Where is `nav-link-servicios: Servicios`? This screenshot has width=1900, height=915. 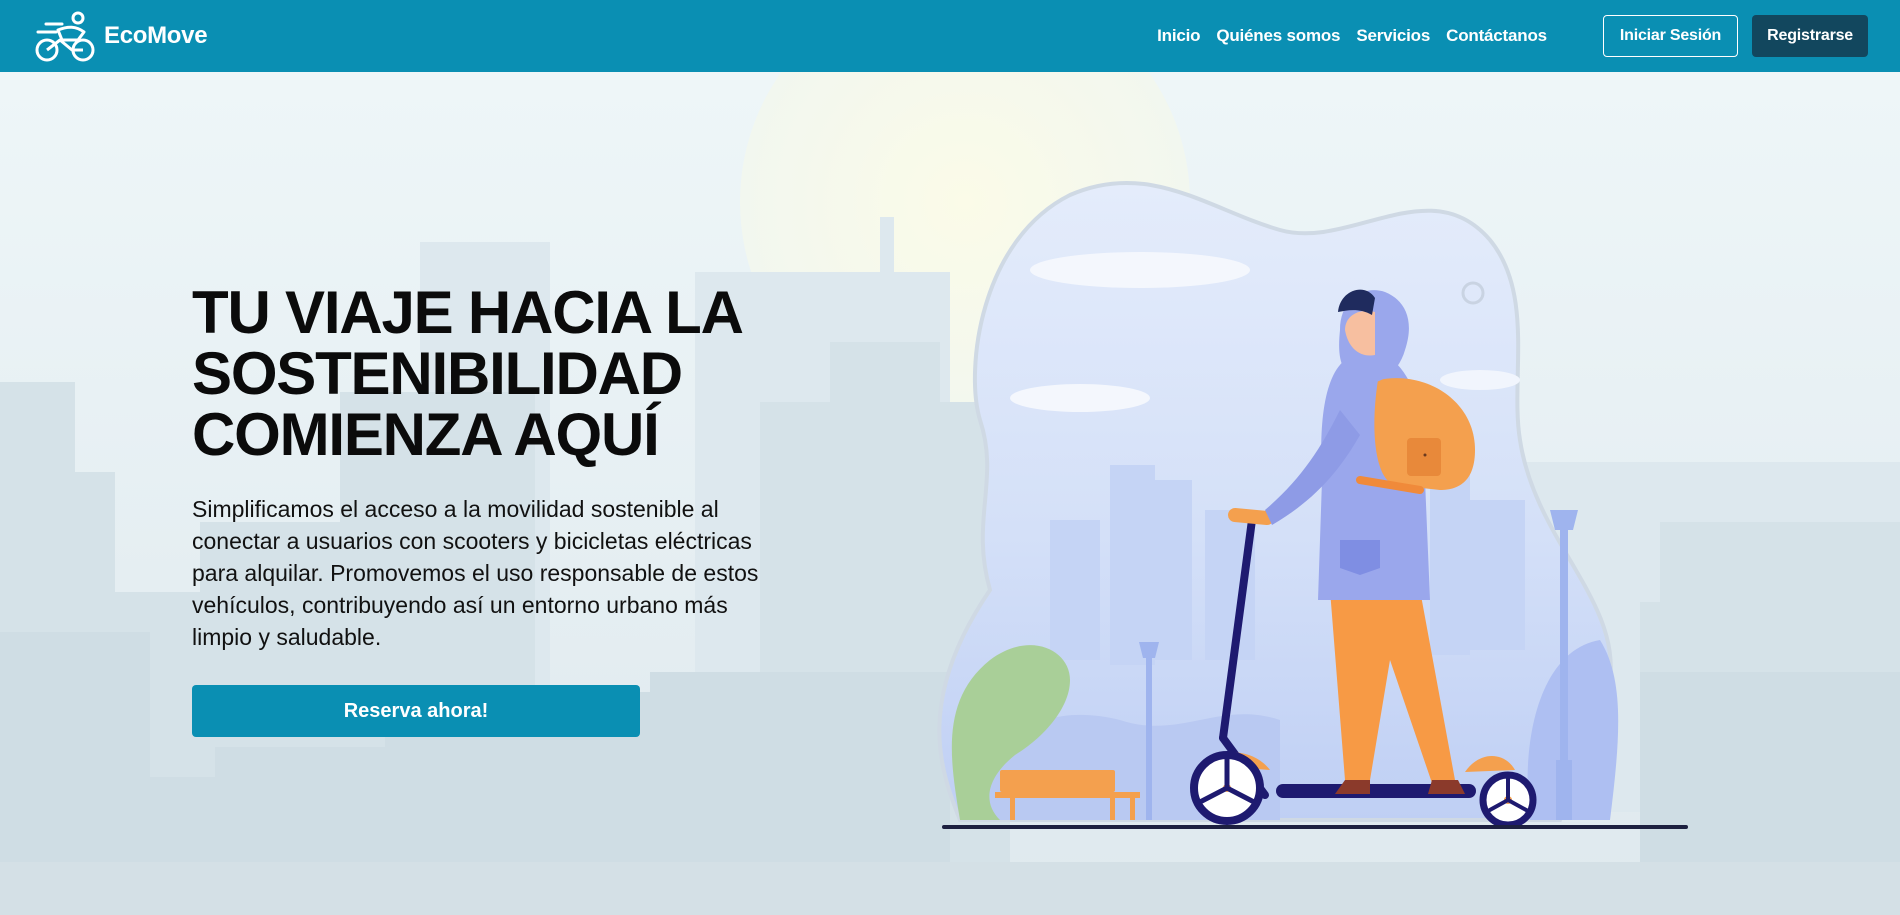 nav-link-servicios: Servicios is located at coordinates (1393, 36).